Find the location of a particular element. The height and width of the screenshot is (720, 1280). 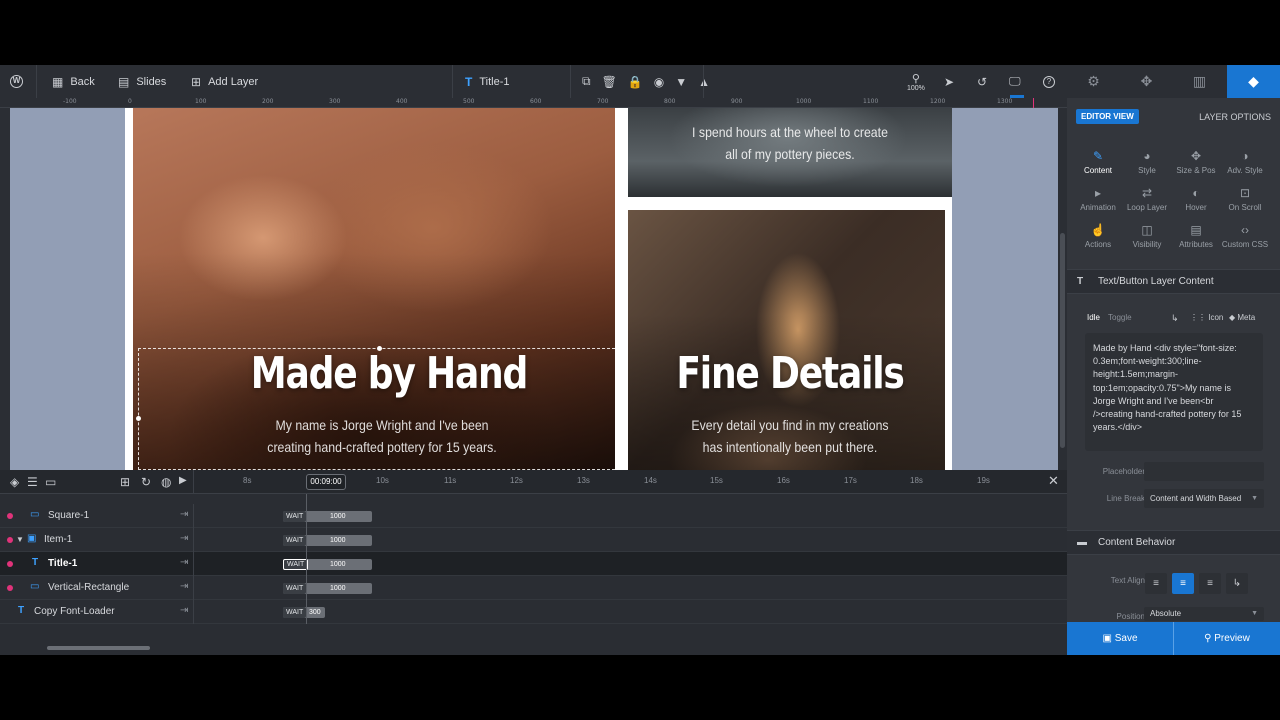

align-center-button: ≡ is located at coordinates (1183, 583).